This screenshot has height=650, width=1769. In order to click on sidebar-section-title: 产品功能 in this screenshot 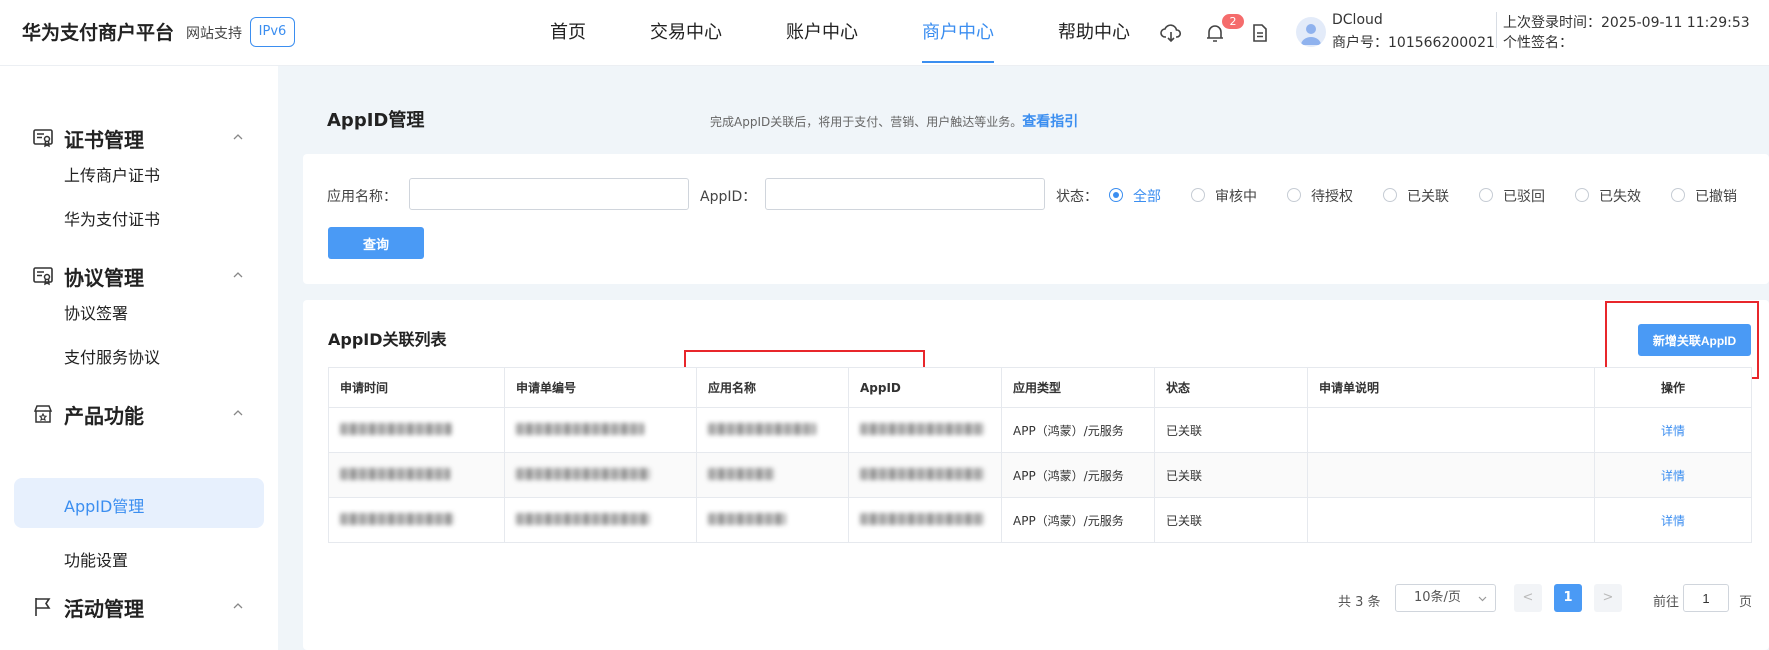, I will do `click(104, 416)`.